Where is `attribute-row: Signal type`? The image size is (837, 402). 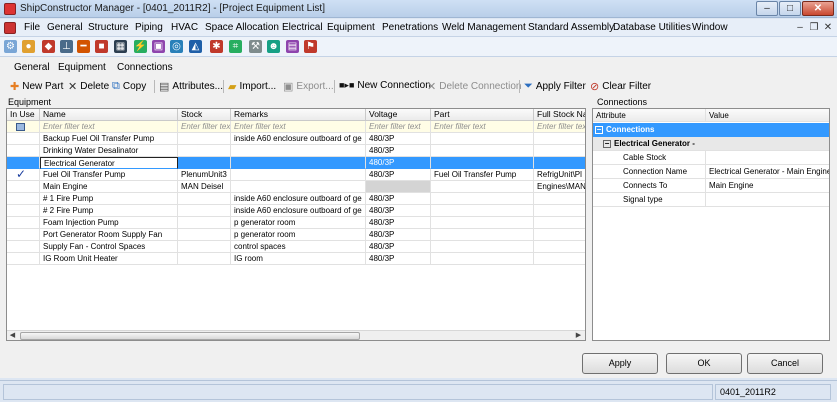 attribute-row: Signal type is located at coordinates (711, 200).